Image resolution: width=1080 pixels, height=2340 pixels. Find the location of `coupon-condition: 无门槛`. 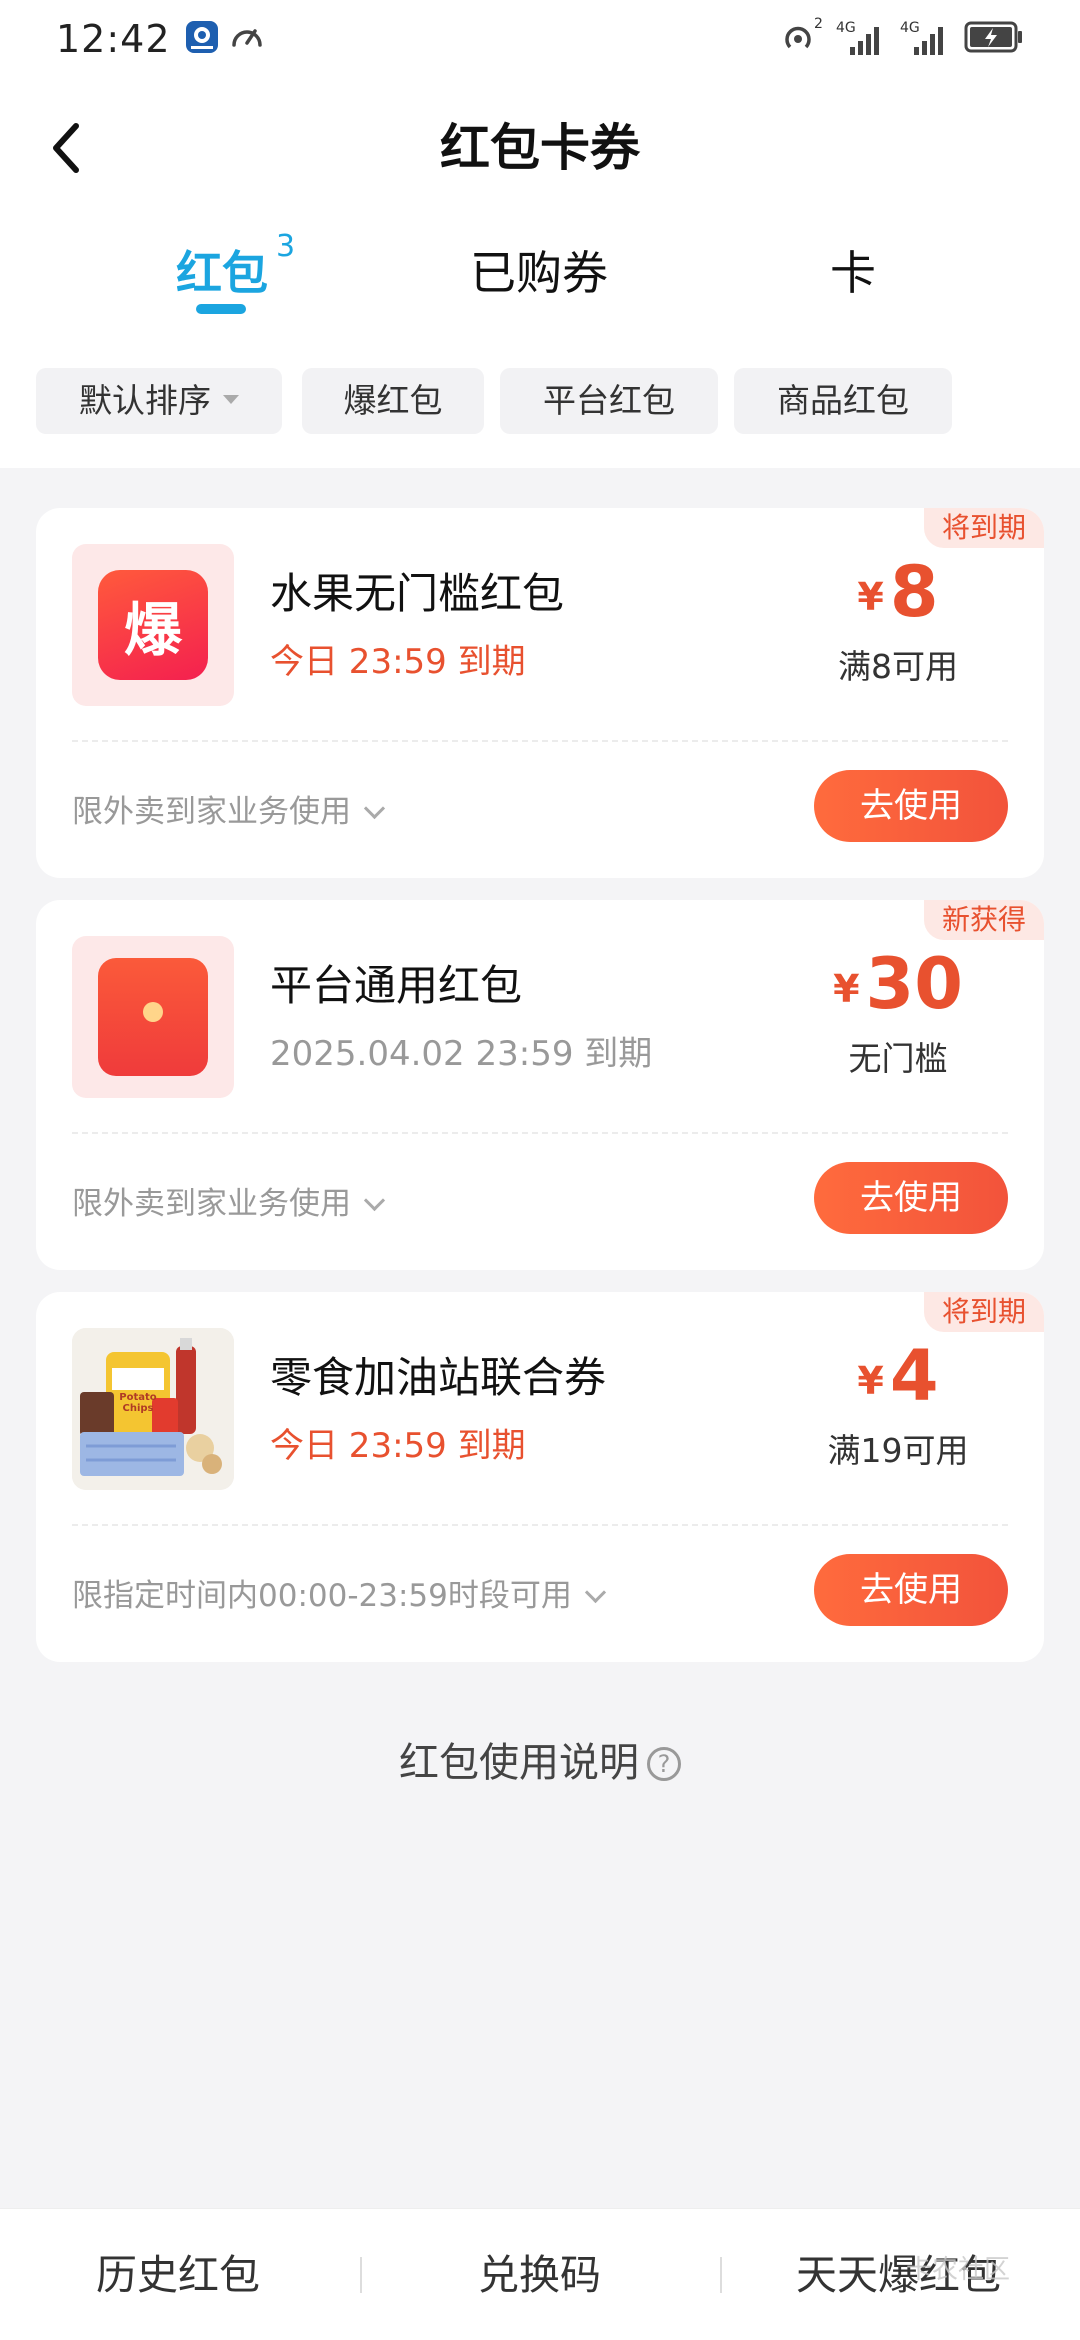

coupon-condition: 无门槛 is located at coordinates (898, 1058).